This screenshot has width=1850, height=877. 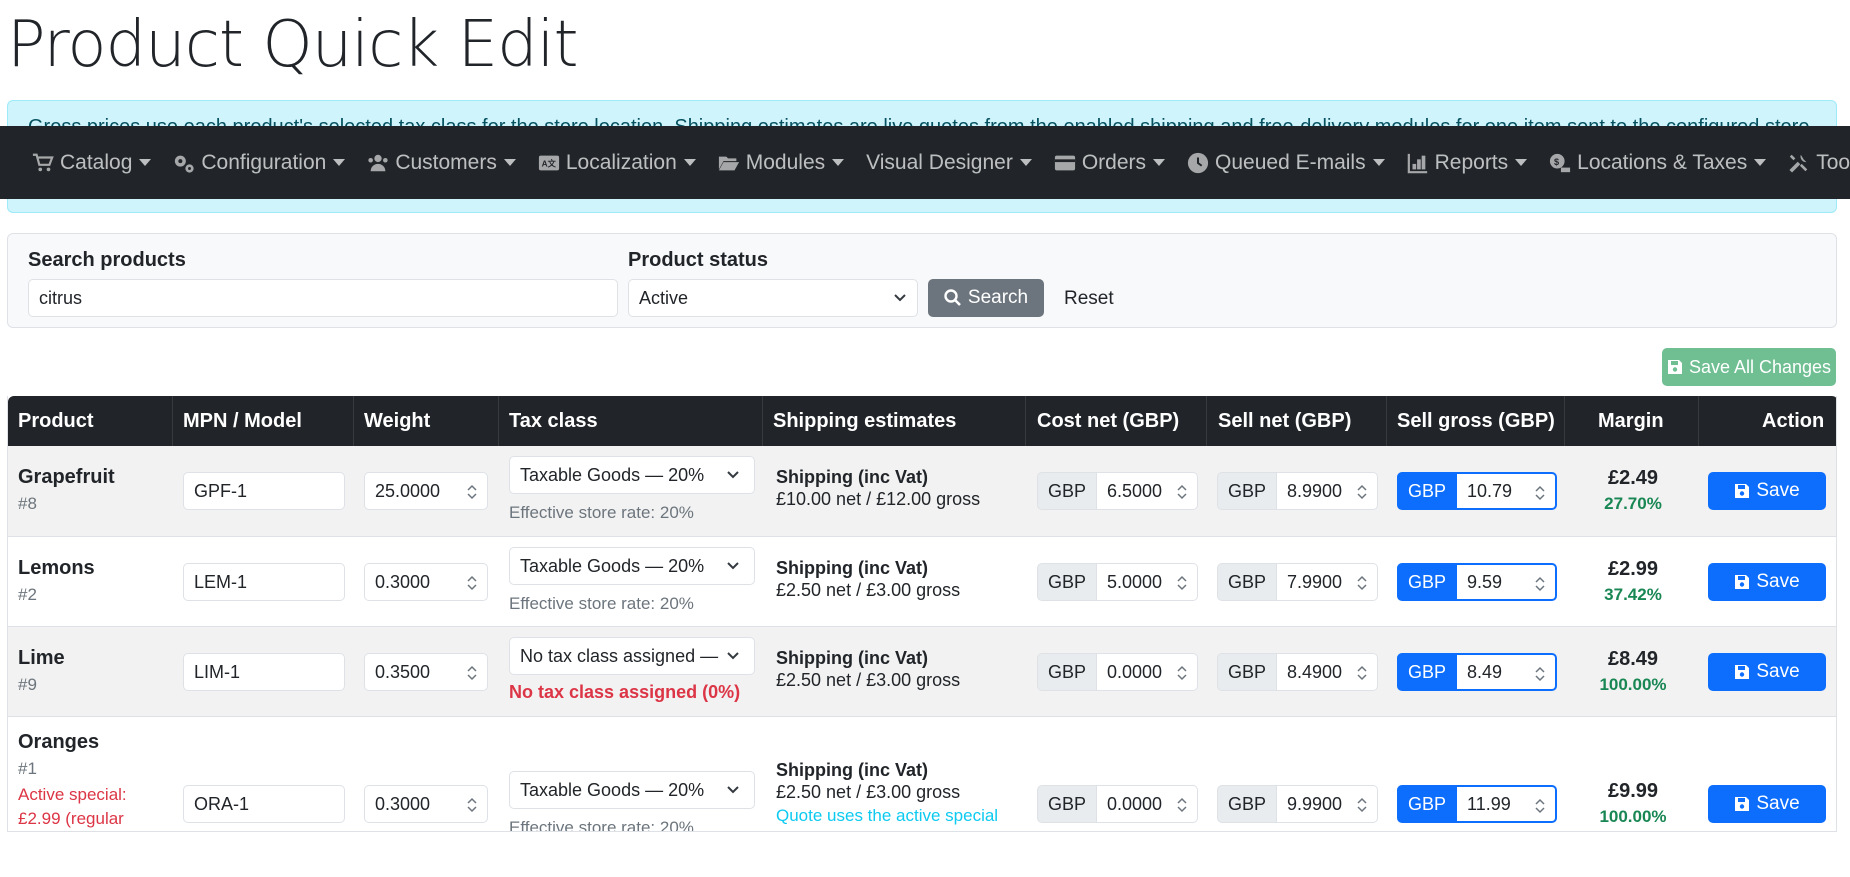 I want to click on cost-input: GBP 6.5000, so click(x=1117, y=491).